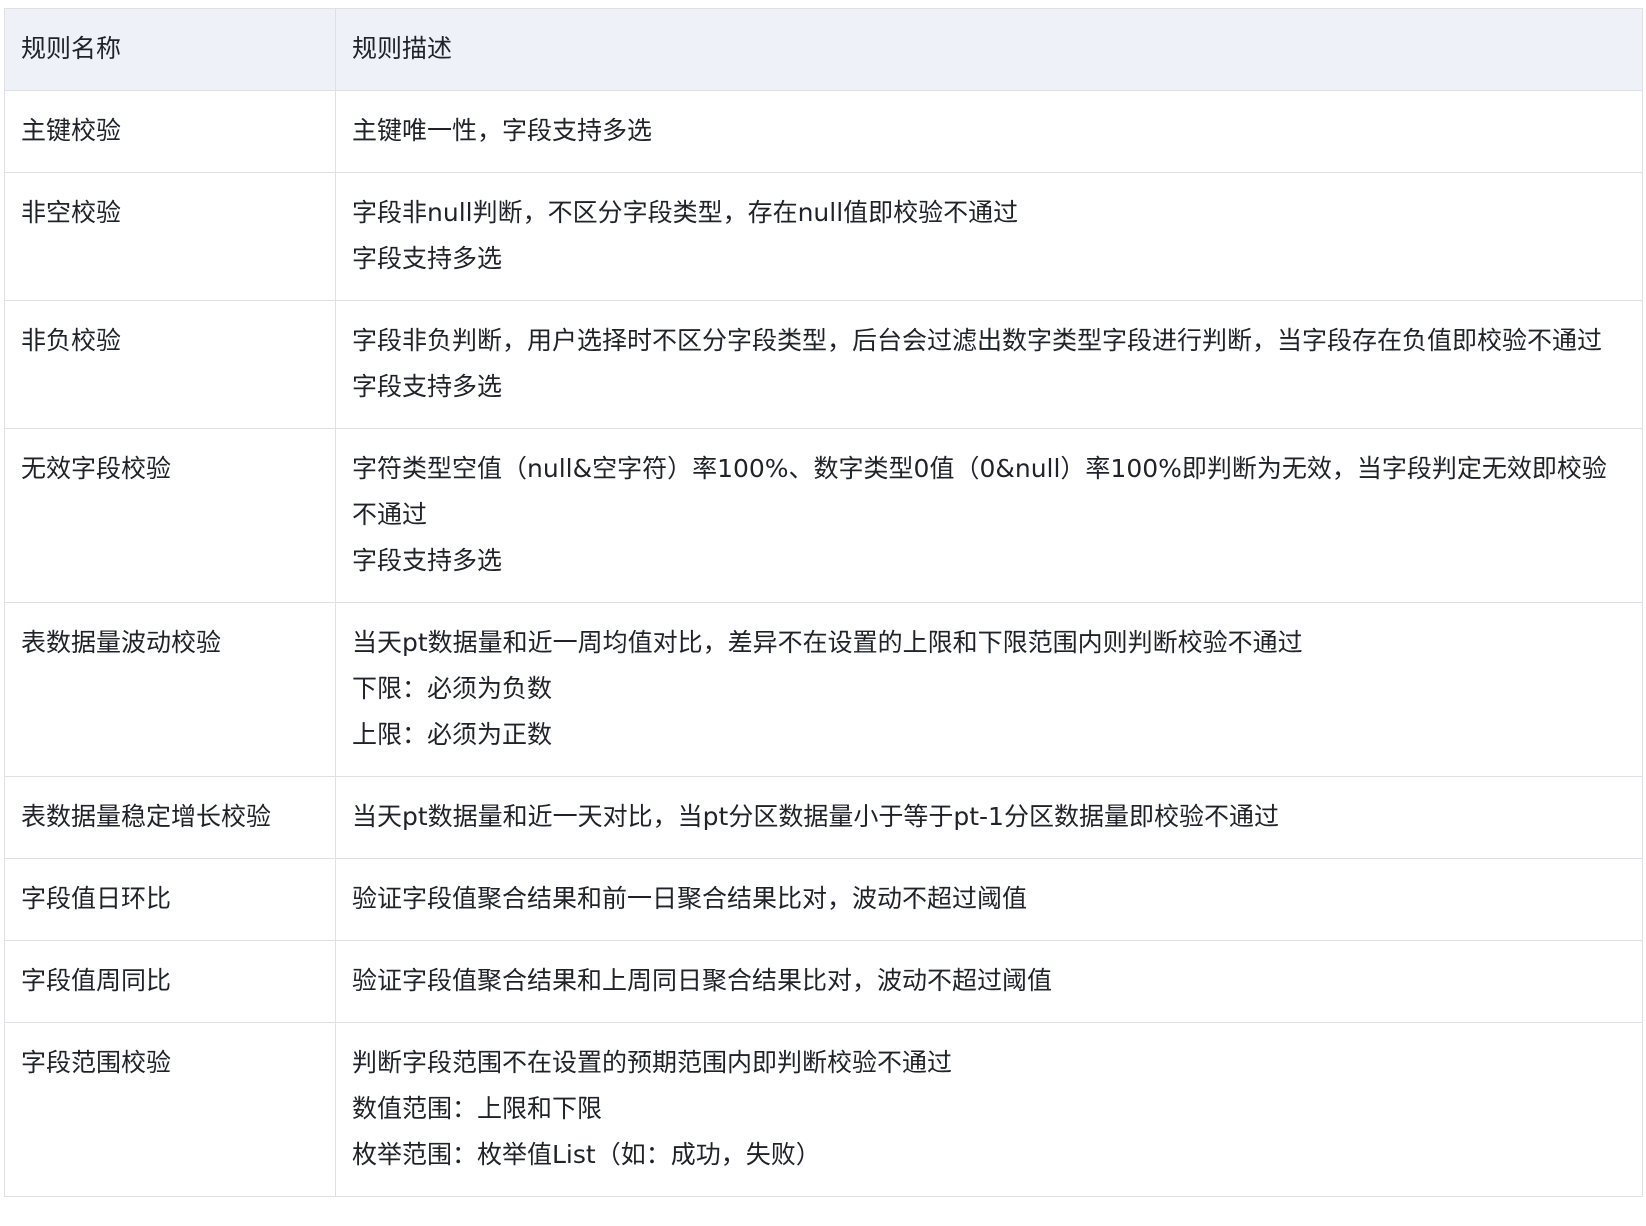 The image size is (1646, 1226). What do you see at coordinates (685, 212) in the screenshot?
I see `description-line: 字段非null判断，不区分字段类型，存在null值即校验不通过` at bounding box center [685, 212].